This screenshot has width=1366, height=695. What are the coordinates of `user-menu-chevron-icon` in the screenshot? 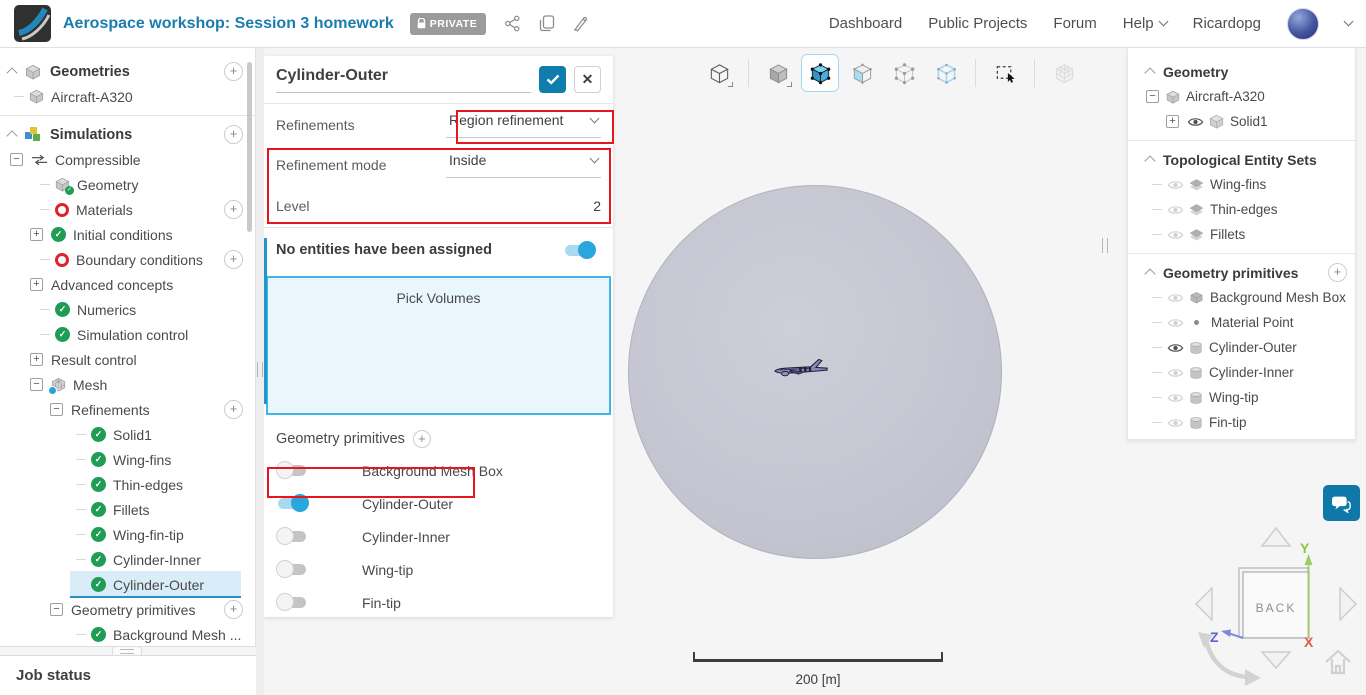 It's located at (1348, 21).